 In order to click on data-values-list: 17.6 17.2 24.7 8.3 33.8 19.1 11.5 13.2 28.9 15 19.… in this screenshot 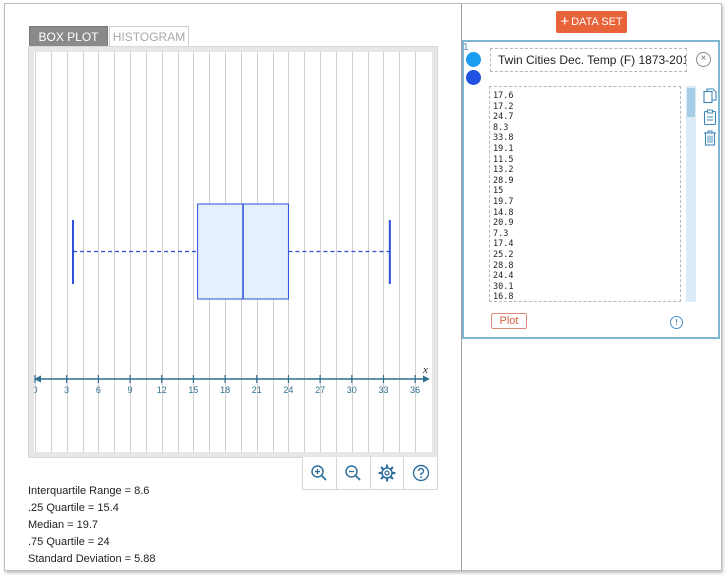, I will do `click(585, 194)`.